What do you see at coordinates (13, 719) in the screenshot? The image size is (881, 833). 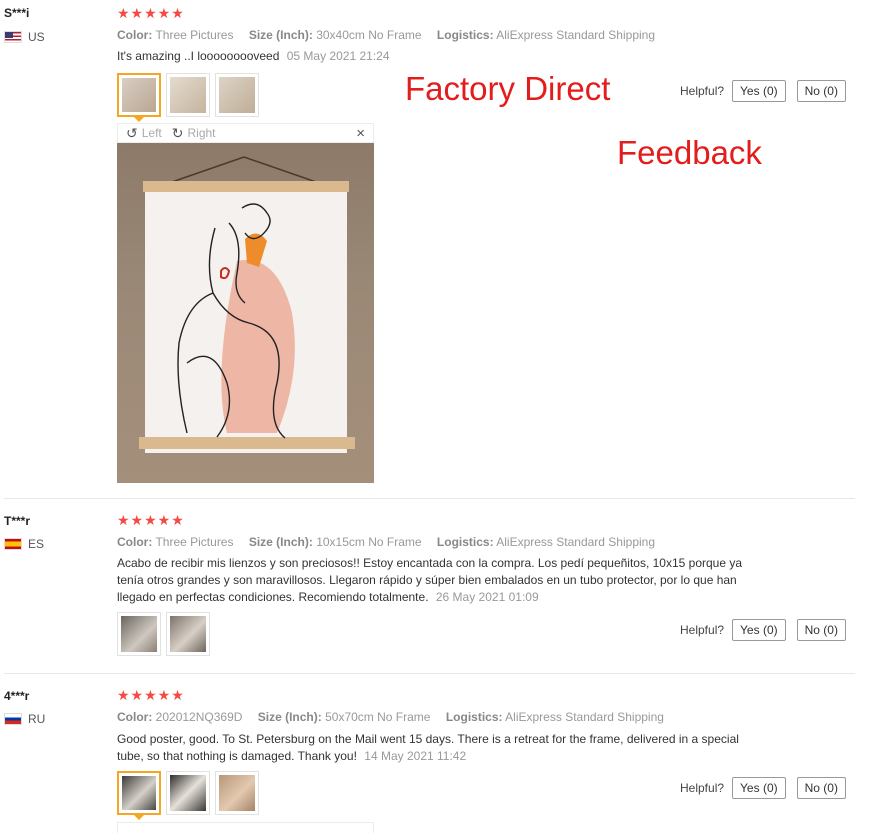 I see `ru-flag-icon` at bounding box center [13, 719].